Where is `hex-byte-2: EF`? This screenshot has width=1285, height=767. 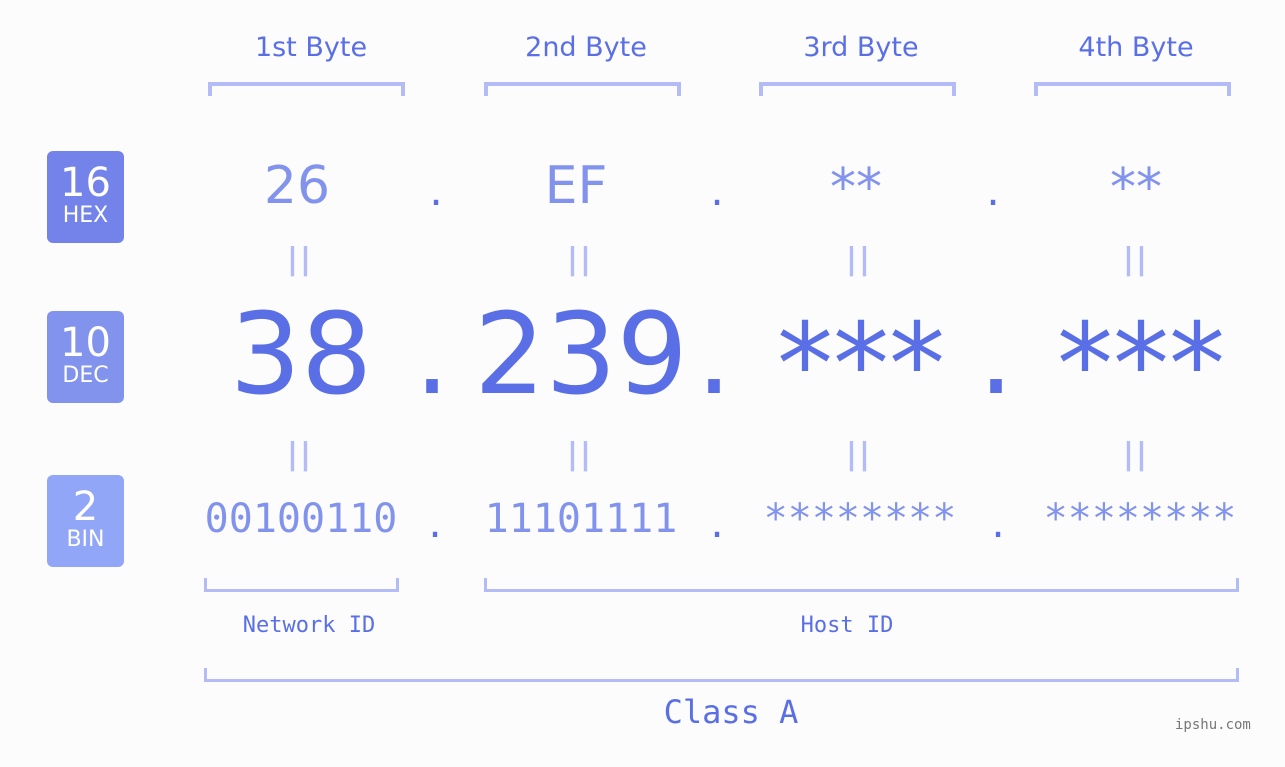 hex-byte-2: EF is located at coordinates (576, 186).